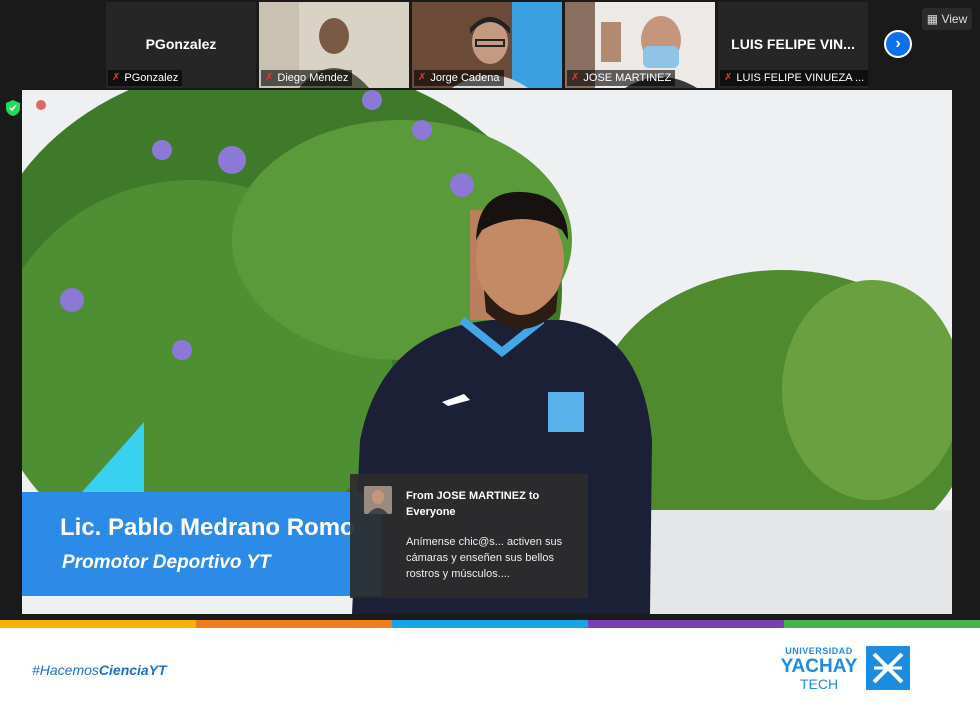  I want to click on hashtag: #HacemosCienciaYT, so click(99, 670).